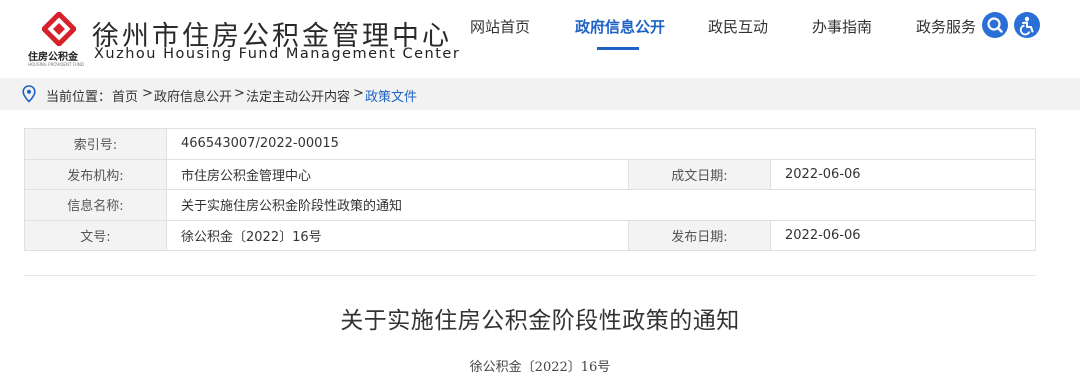  Describe the element at coordinates (500, 26) in the screenshot. I see `nav-home: 网站首页` at that location.